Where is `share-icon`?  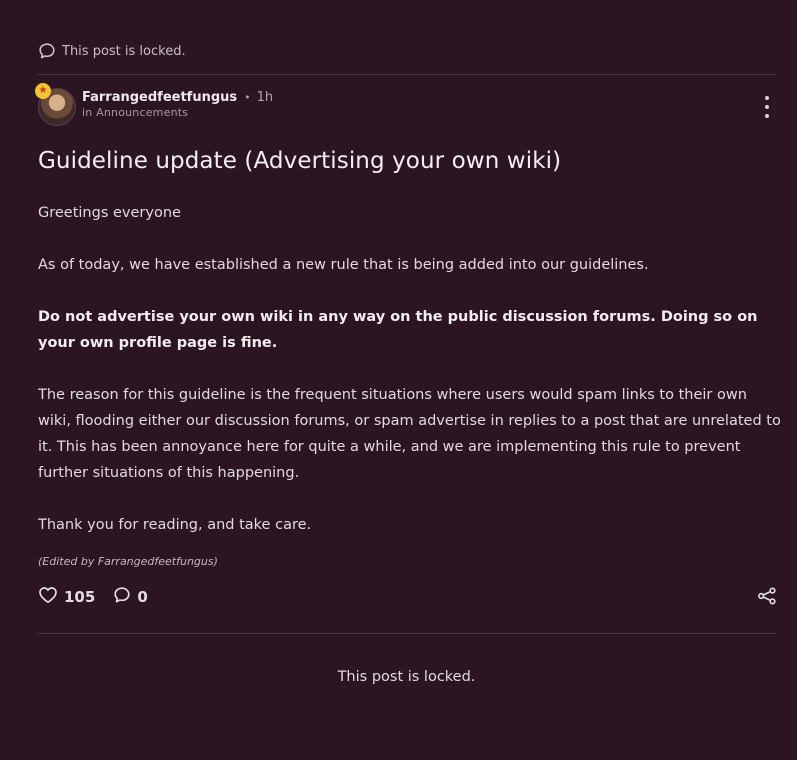
share-icon is located at coordinates (767, 598).